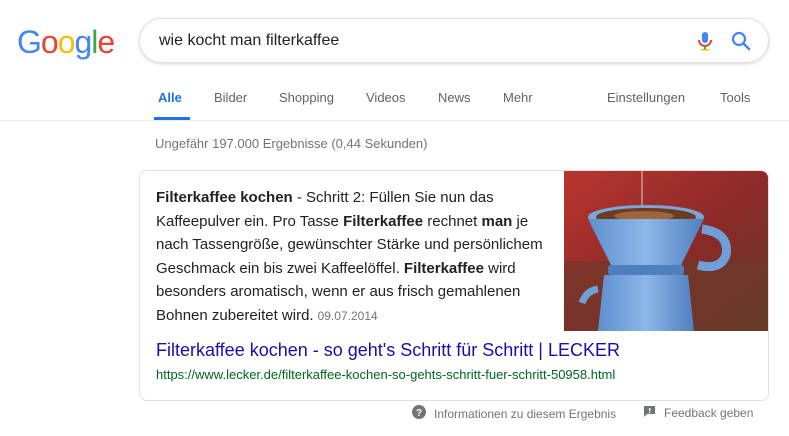 The width and height of the screenshot is (789, 436). I want to click on active-tab-indicator, so click(172, 118).